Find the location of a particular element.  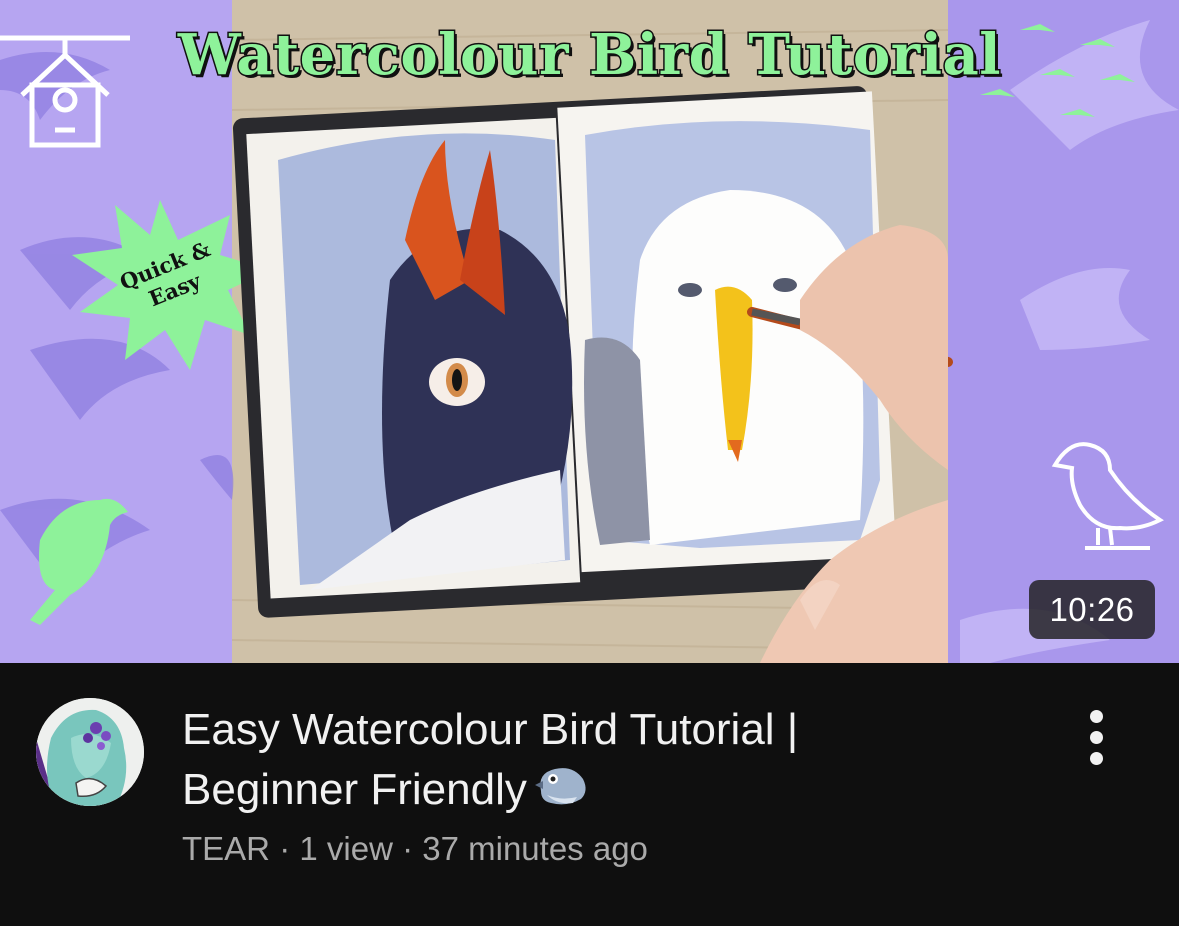

perched-bird-icon is located at coordinates (1107, 496).